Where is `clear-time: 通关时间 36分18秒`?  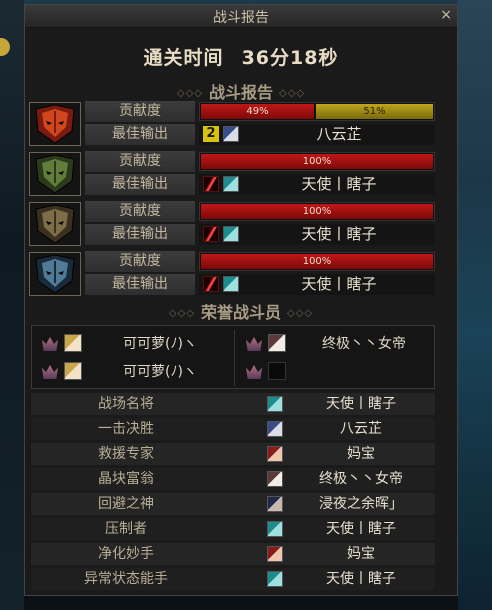
clear-time: 通关时间 36分18秒 is located at coordinates (241, 56).